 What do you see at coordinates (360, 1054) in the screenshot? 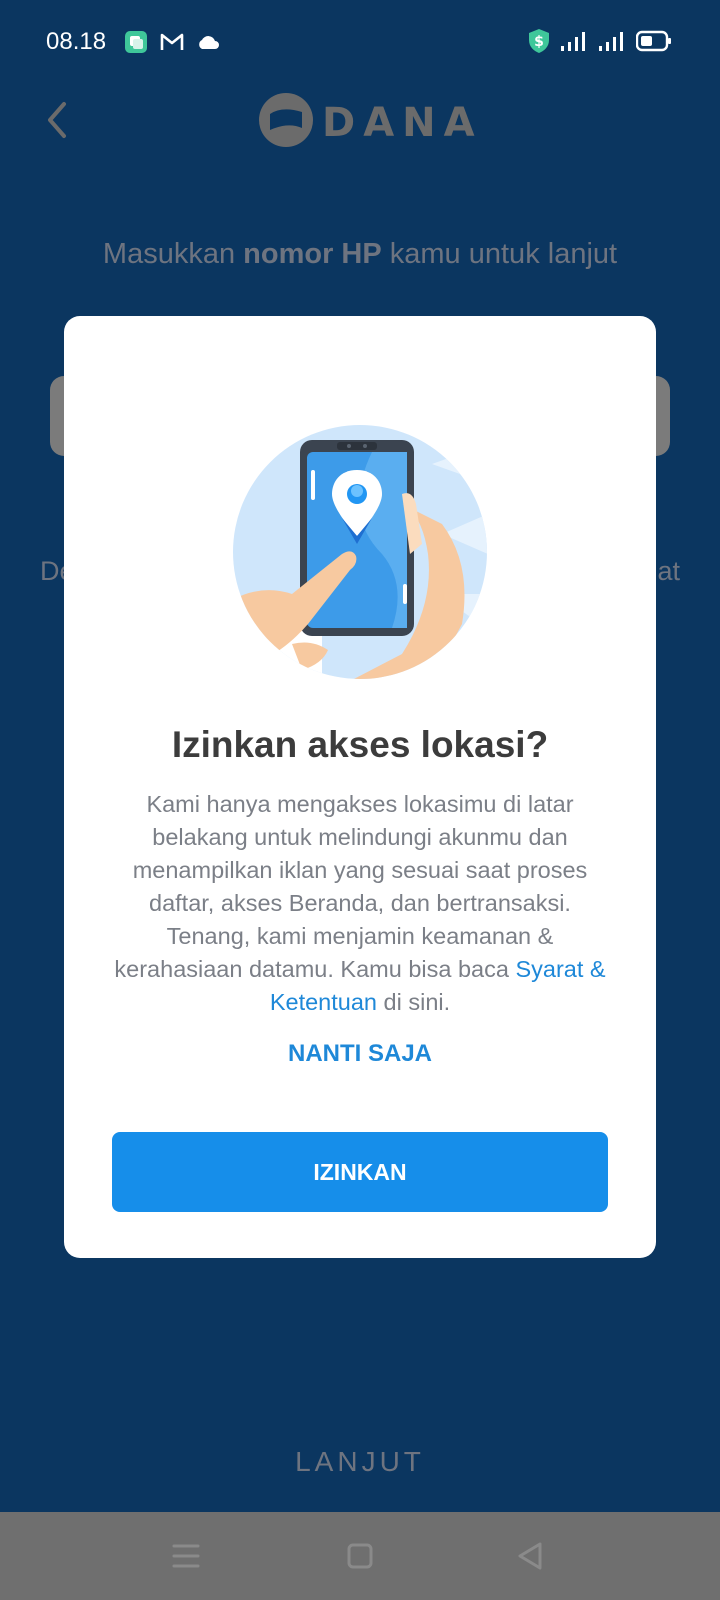
I see `later-button: NANTI SAJA` at bounding box center [360, 1054].